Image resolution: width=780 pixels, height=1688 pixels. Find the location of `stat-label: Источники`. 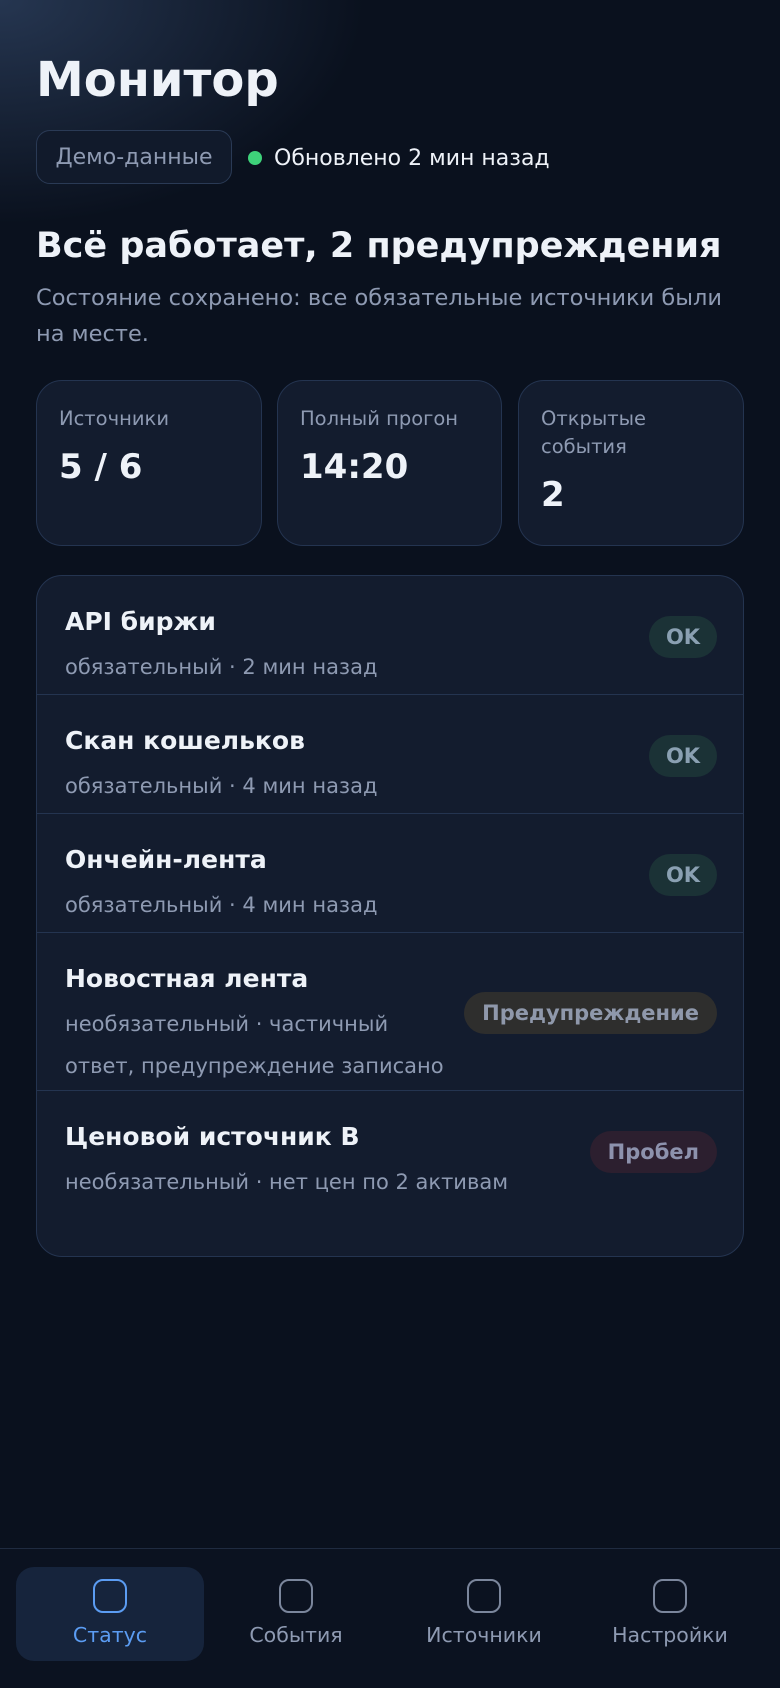

stat-label: Источники is located at coordinates (114, 418).